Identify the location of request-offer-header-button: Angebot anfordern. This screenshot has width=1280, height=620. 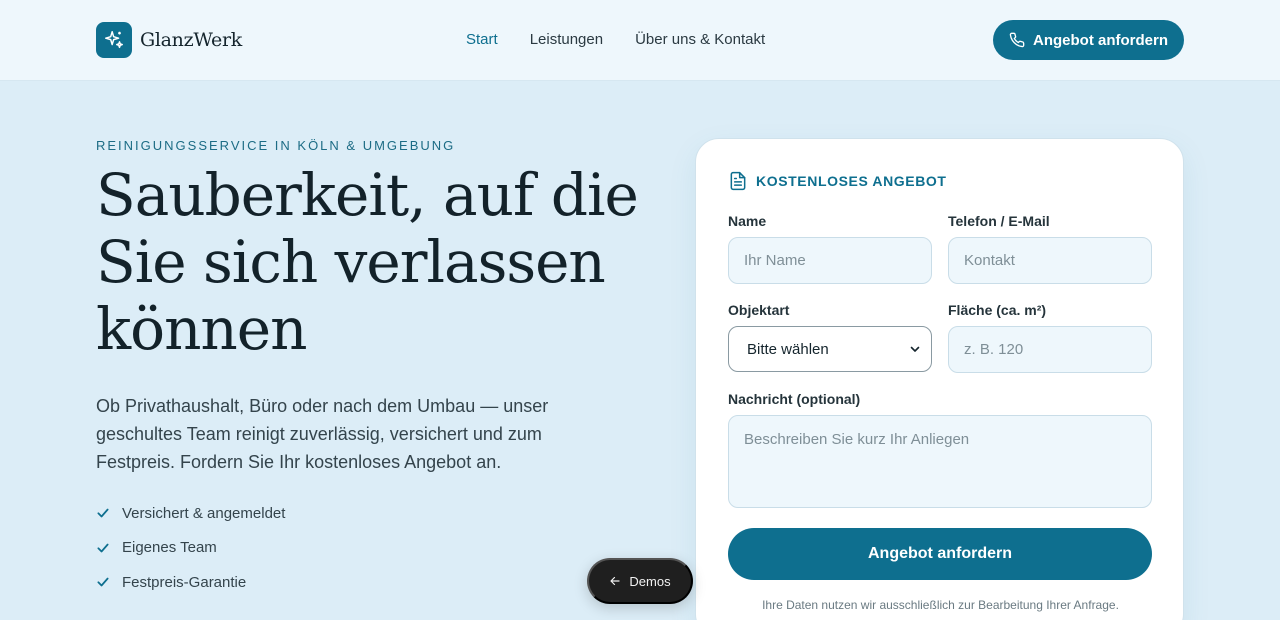
(1088, 40).